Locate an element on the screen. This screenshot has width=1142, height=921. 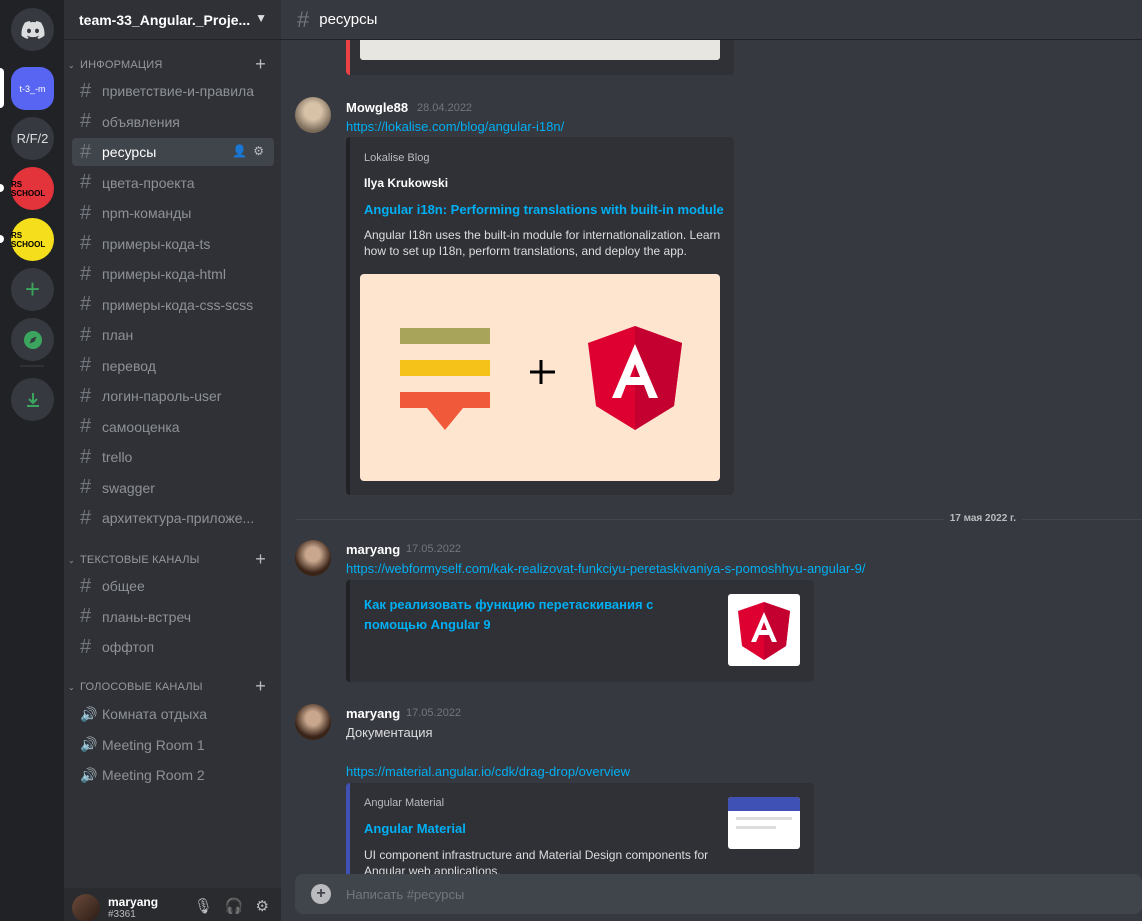
category-voice: ⌄ ГОЛОСОВЫЕ КАНАЛЫ + is located at coordinates (172, 686).